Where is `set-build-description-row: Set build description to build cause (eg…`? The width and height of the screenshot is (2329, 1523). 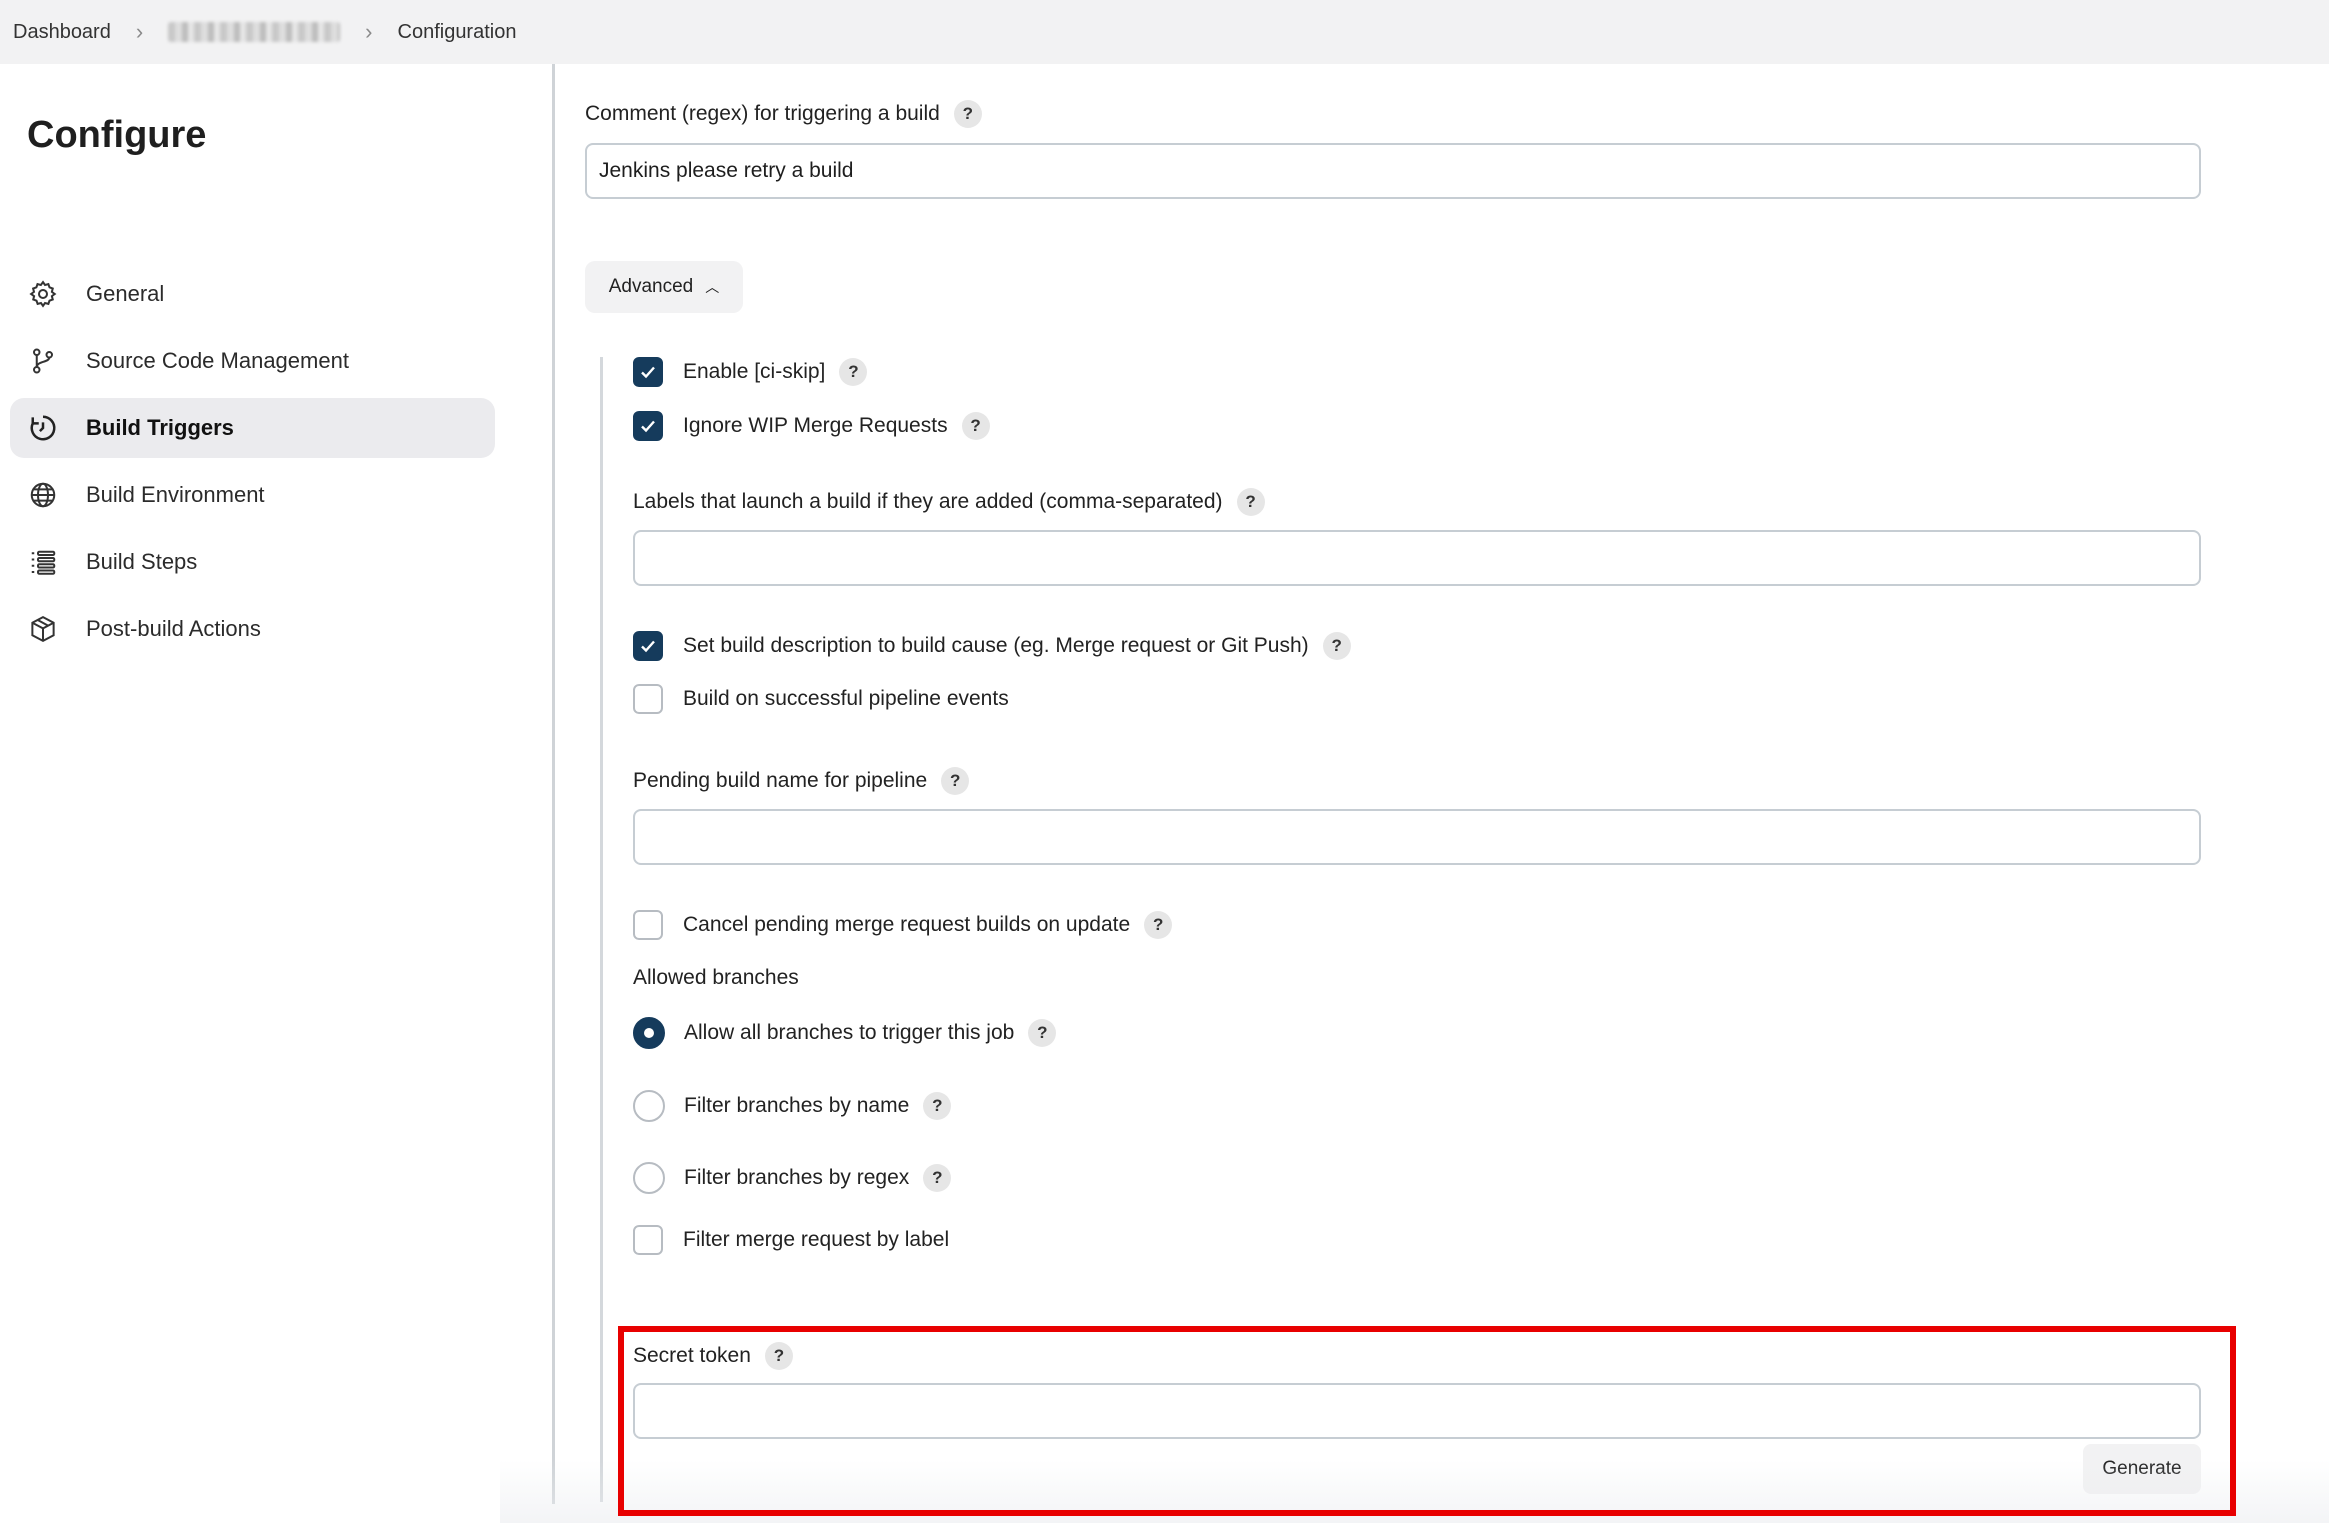
set-build-description-row: Set build description to build cause (eg… is located at coordinates (992, 646).